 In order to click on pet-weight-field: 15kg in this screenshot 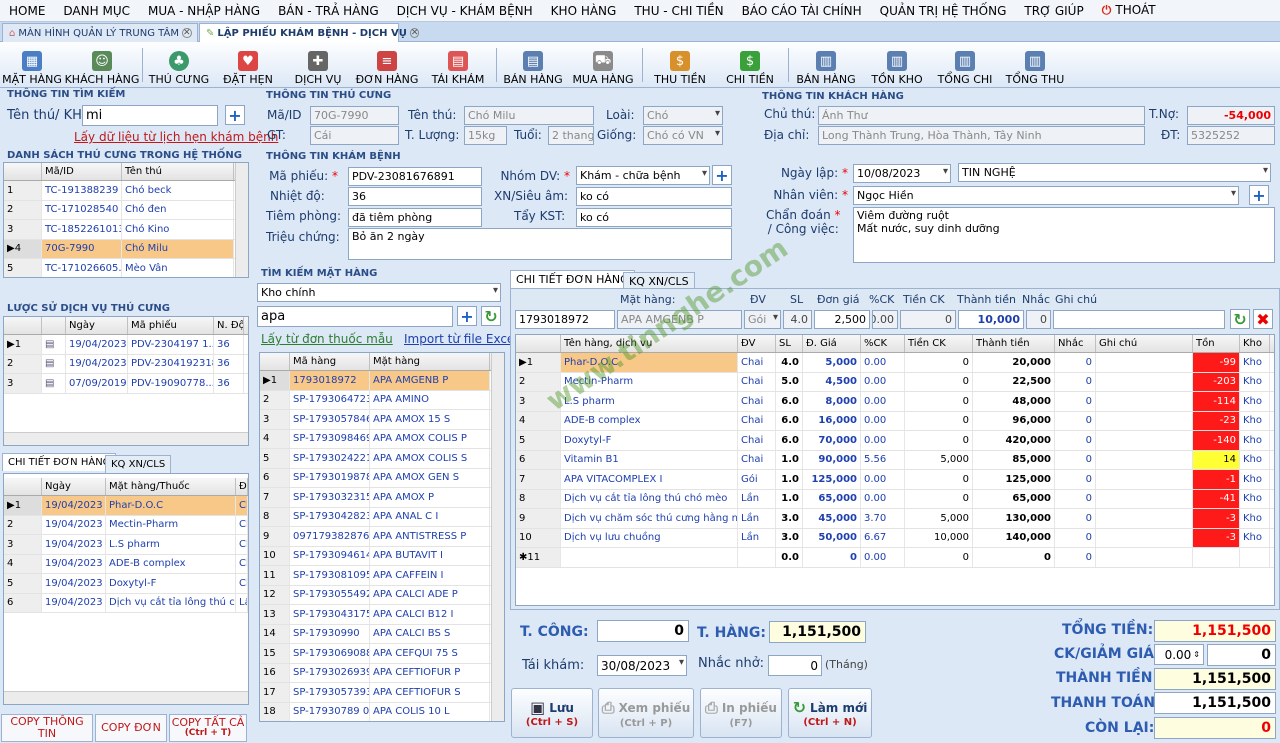, I will do `click(485, 135)`.